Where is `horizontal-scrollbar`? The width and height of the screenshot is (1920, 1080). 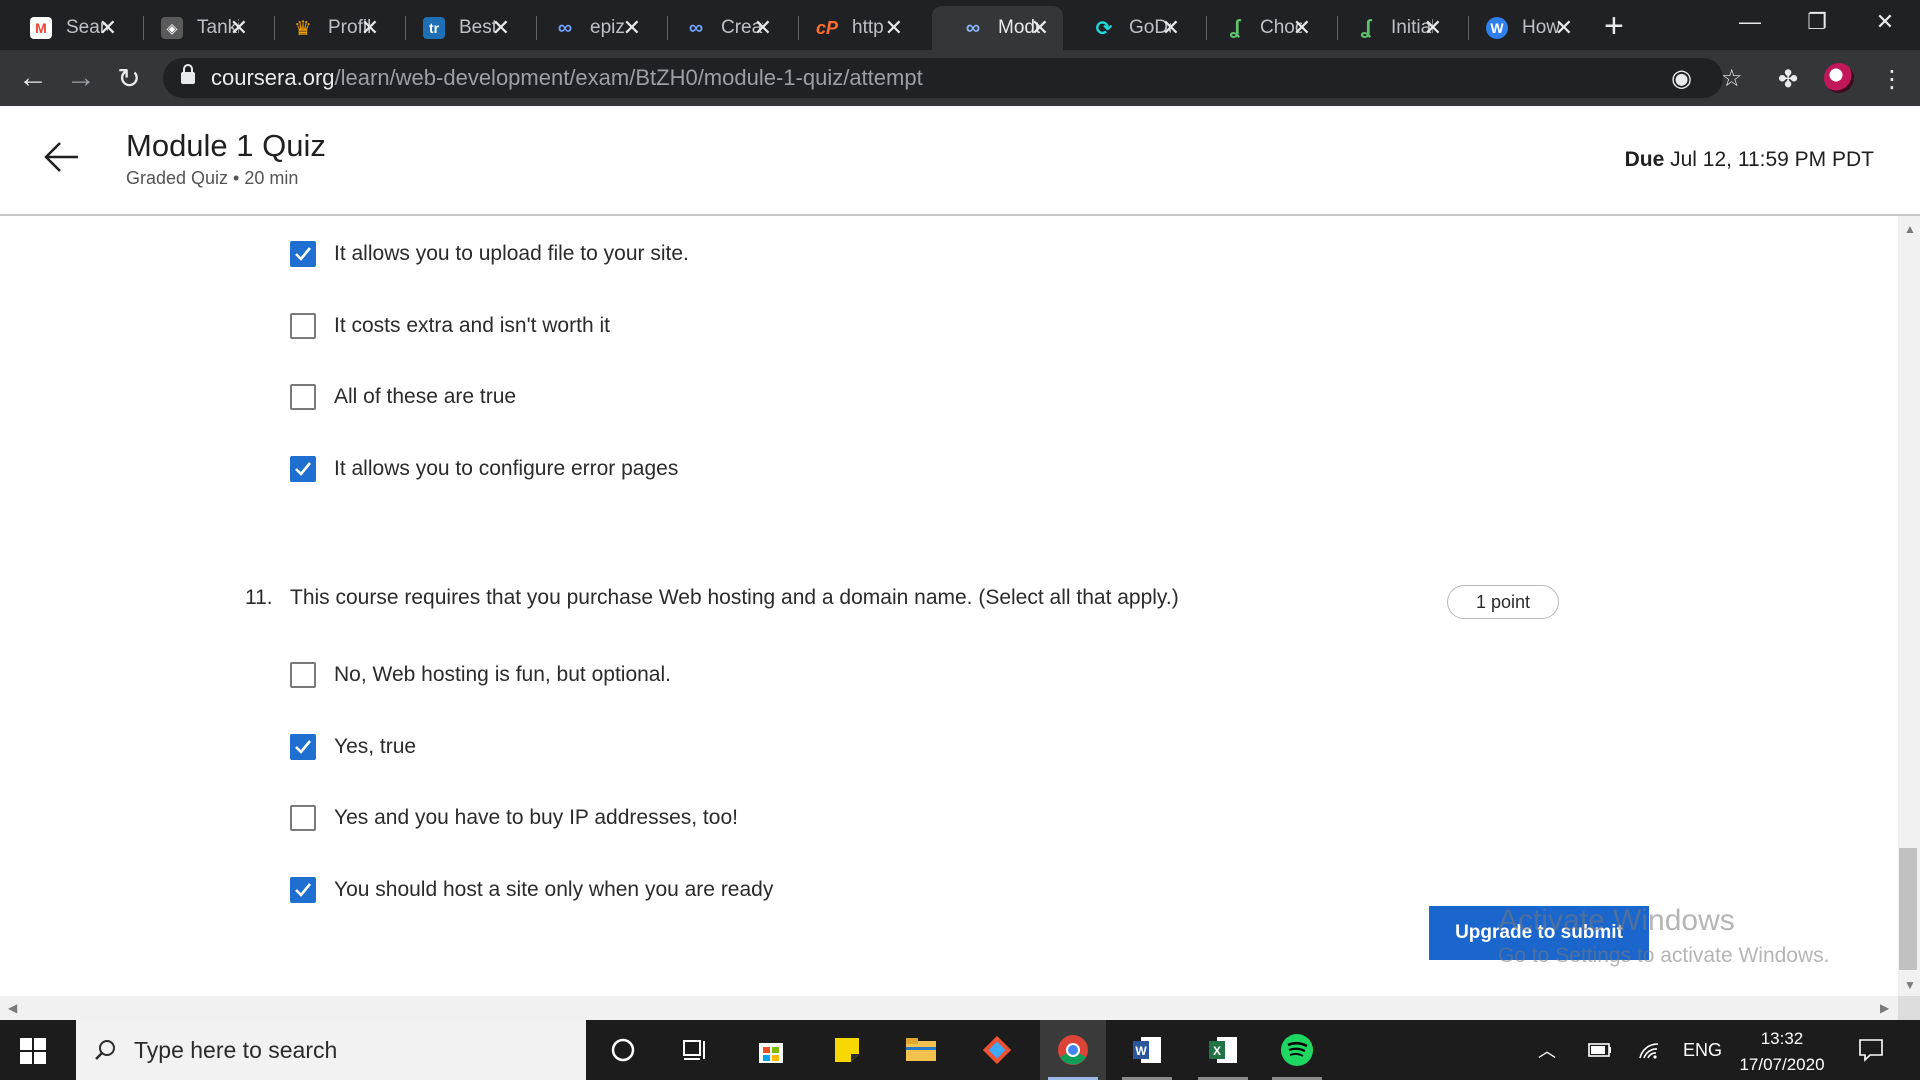 horizontal-scrollbar is located at coordinates (949, 1008).